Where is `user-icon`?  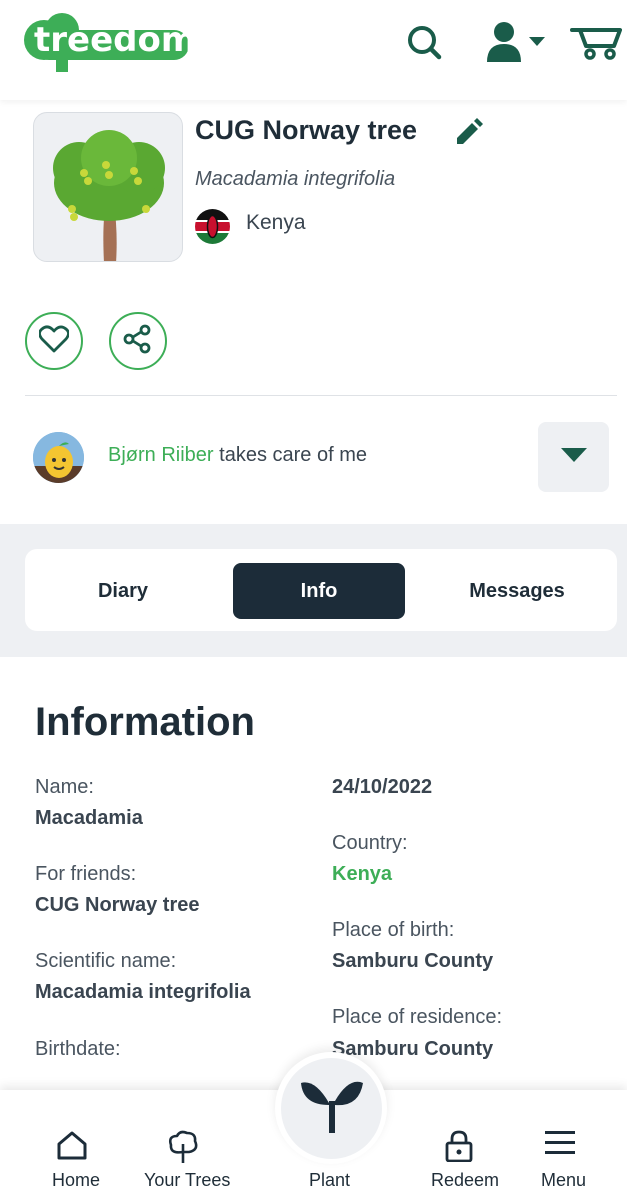 user-icon is located at coordinates (517, 44).